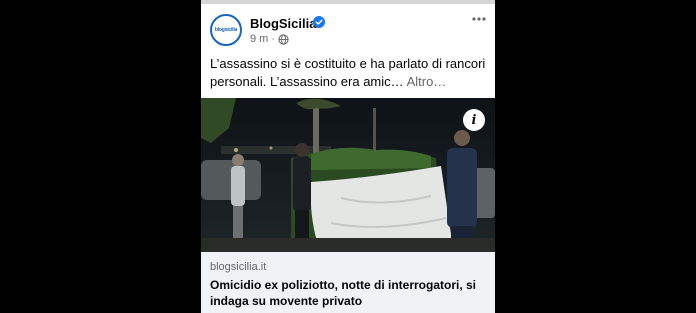 The width and height of the screenshot is (696, 313). What do you see at coordinates (259, 39) in the screenshot?
I see `post-timestamp: 9 m` at bounding box center [259, 39].